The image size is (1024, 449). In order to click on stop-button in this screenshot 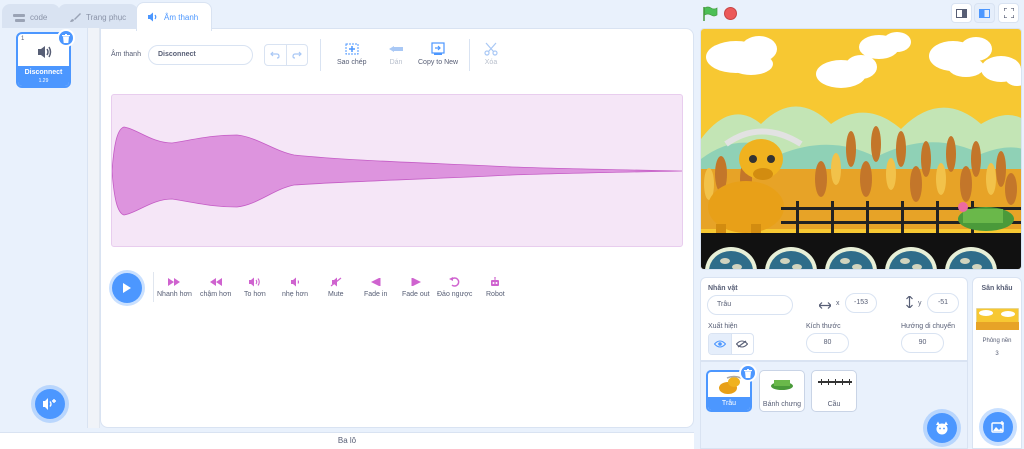, I will do `click(730, 13)`.